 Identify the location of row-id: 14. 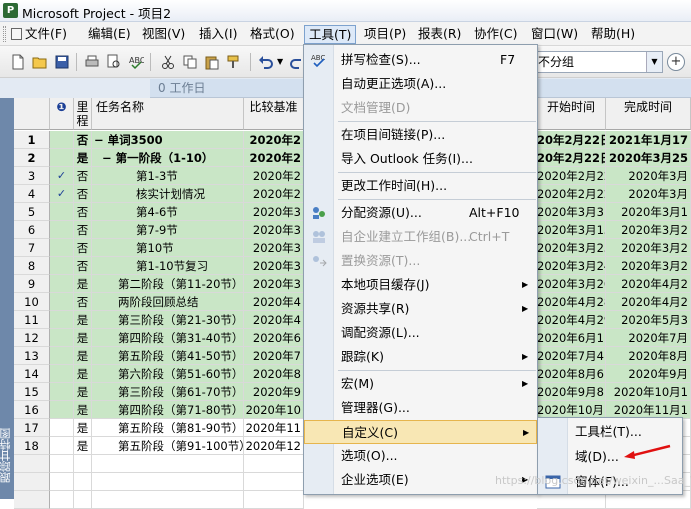
(32, 374).